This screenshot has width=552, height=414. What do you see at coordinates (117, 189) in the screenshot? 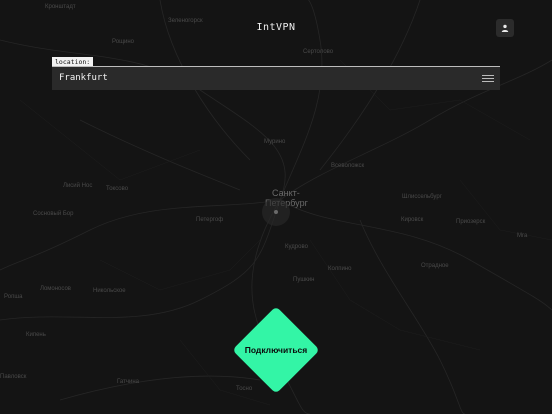
I see `svg-text: Токсово` at bounding box center [117, 189].